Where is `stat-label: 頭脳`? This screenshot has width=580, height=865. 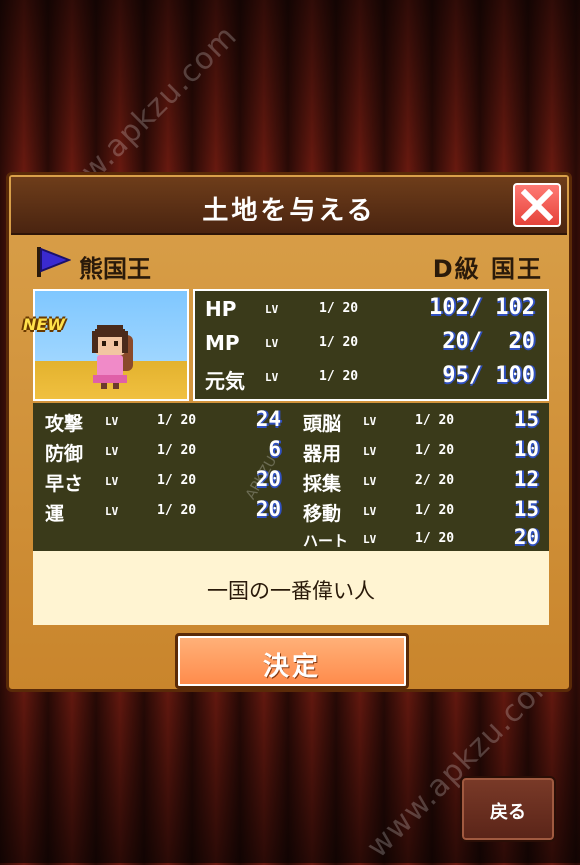 stat-label: 頭脳 is located at coordinates (322, 424).